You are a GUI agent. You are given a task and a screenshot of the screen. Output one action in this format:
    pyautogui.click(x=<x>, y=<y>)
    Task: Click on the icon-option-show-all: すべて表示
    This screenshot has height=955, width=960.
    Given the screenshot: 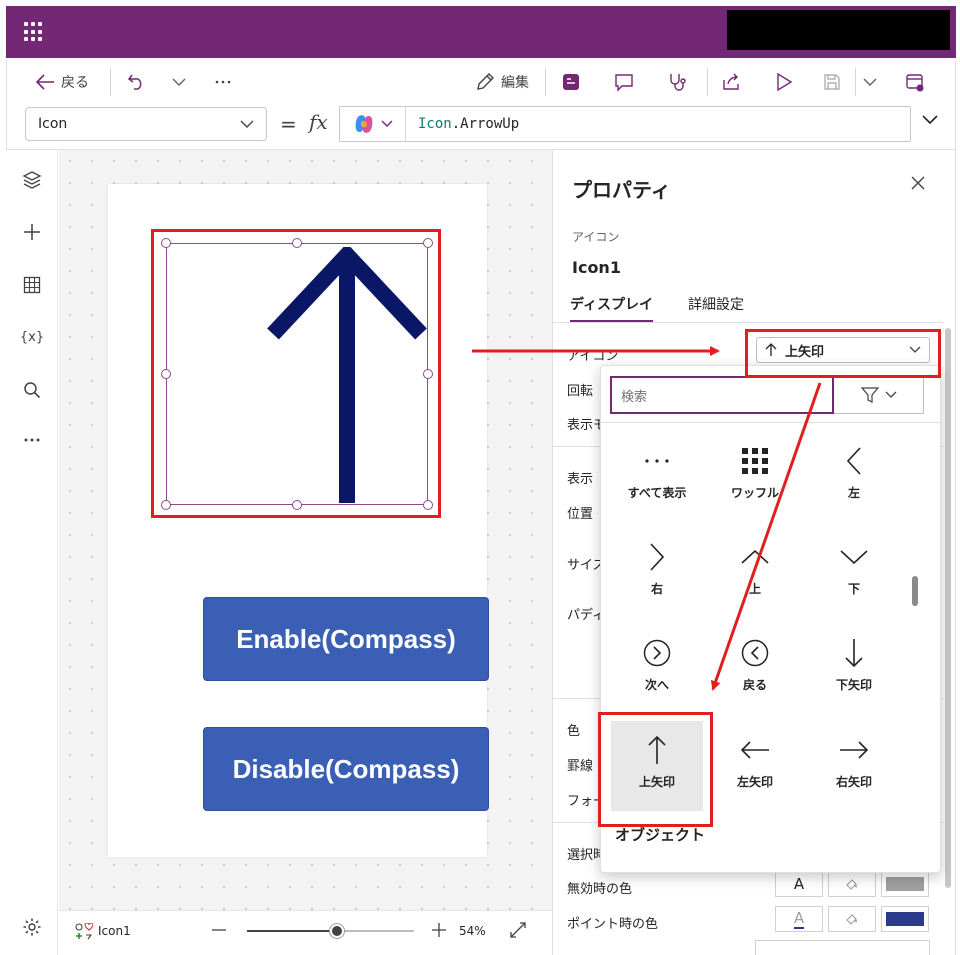 What is the action you would take?
    pyautogui.click(x=657, y=477)
    